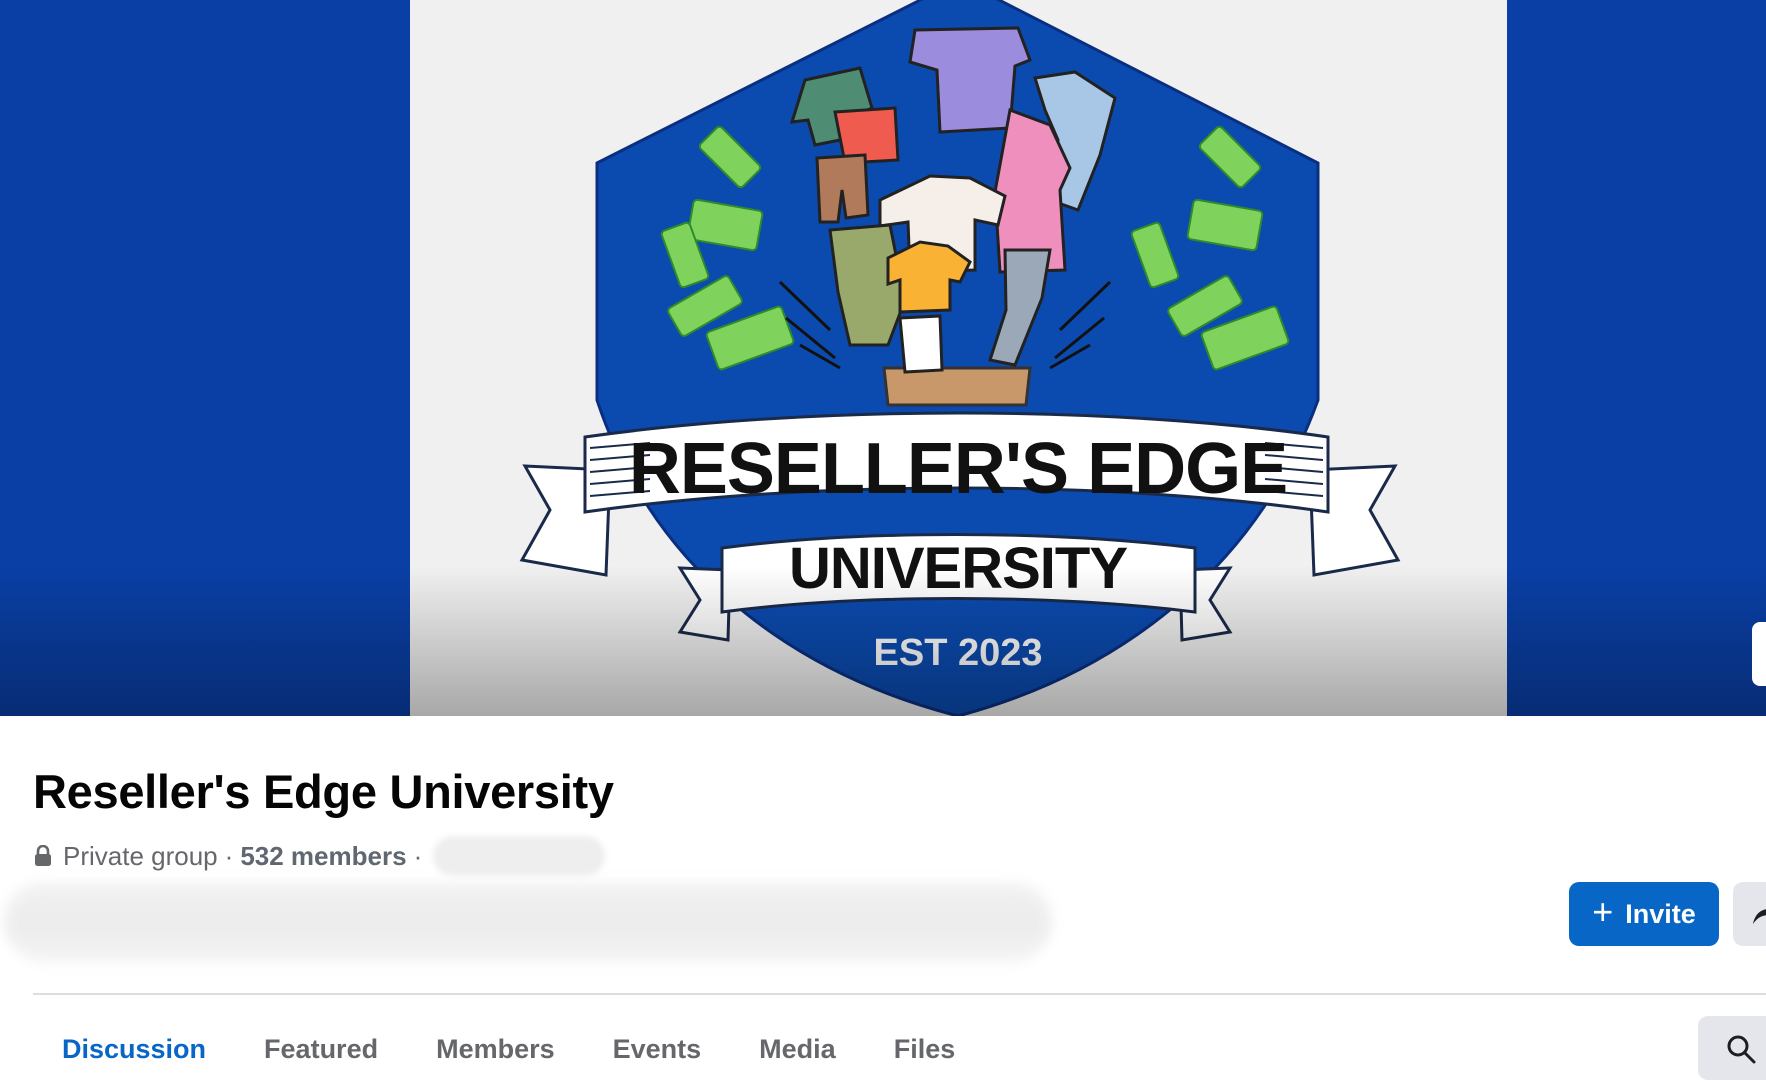 This screenshot has height=1080, width=1766. I want to click on member-count: 532 members, so click(323, 856).